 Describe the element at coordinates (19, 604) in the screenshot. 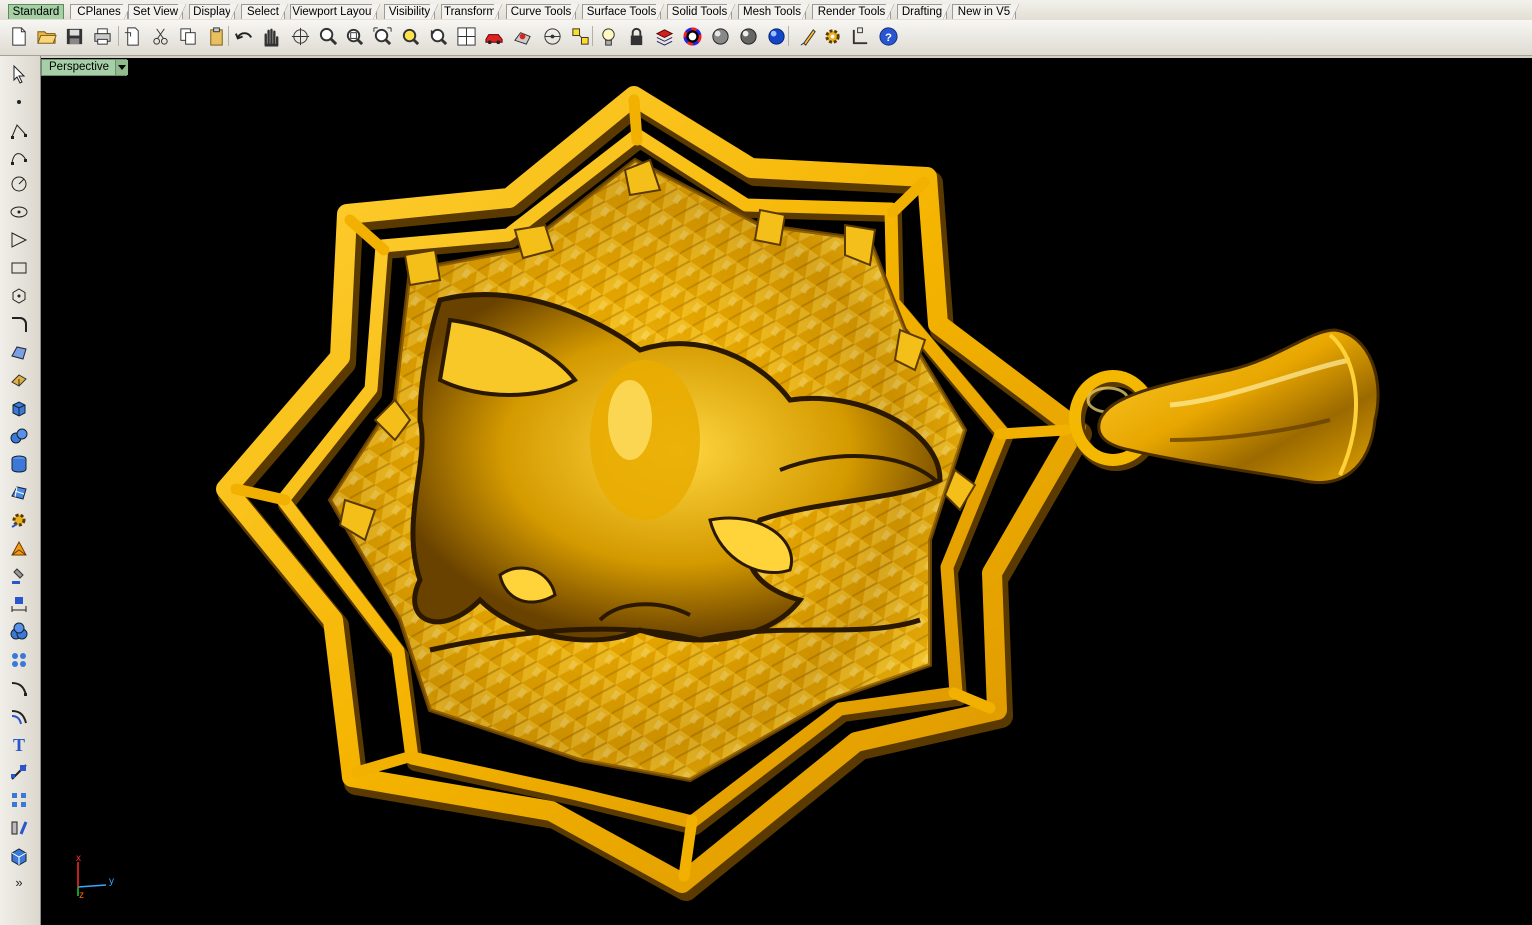

I see `dimension-icon` at that location.